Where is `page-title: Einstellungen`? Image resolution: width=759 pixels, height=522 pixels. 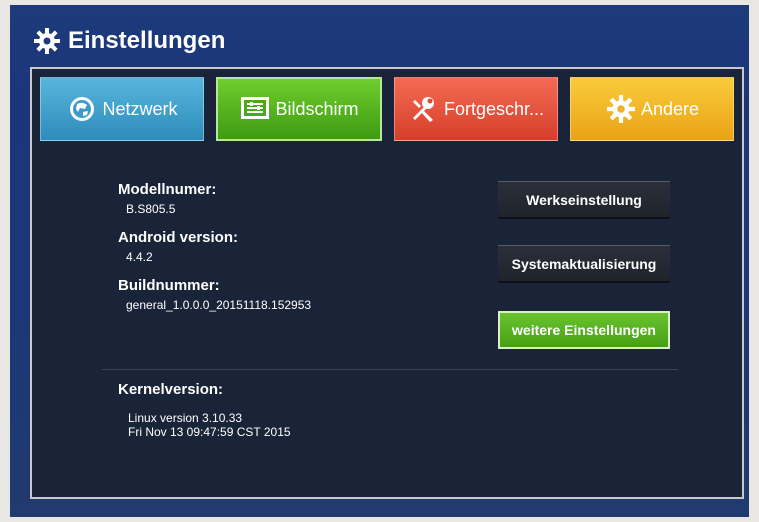 page-title: Einstellungen is located at coordinates (147, 40).